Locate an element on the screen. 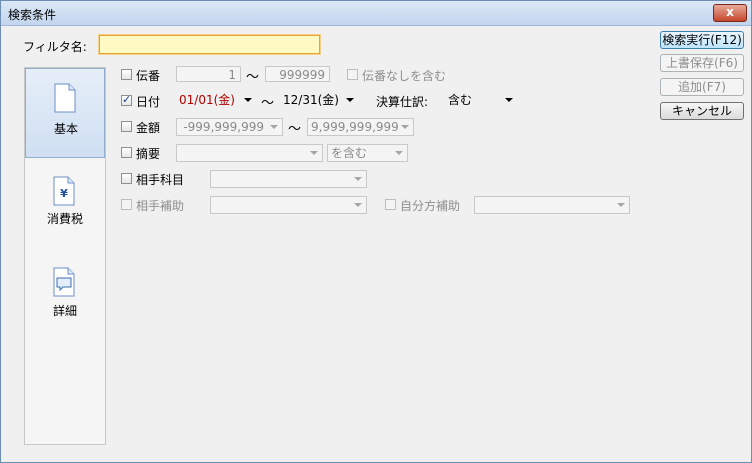 The width and height of the screenshot is (752, 463). comment-document-icon is located at coordinates (64, 282).